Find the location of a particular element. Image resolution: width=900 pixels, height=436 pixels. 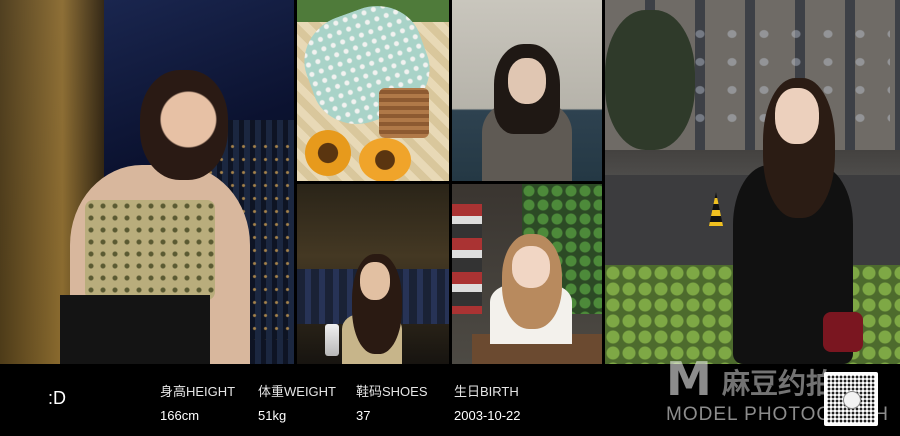

stat-value: 2003-10-22 is located at coordinates (487, 415).